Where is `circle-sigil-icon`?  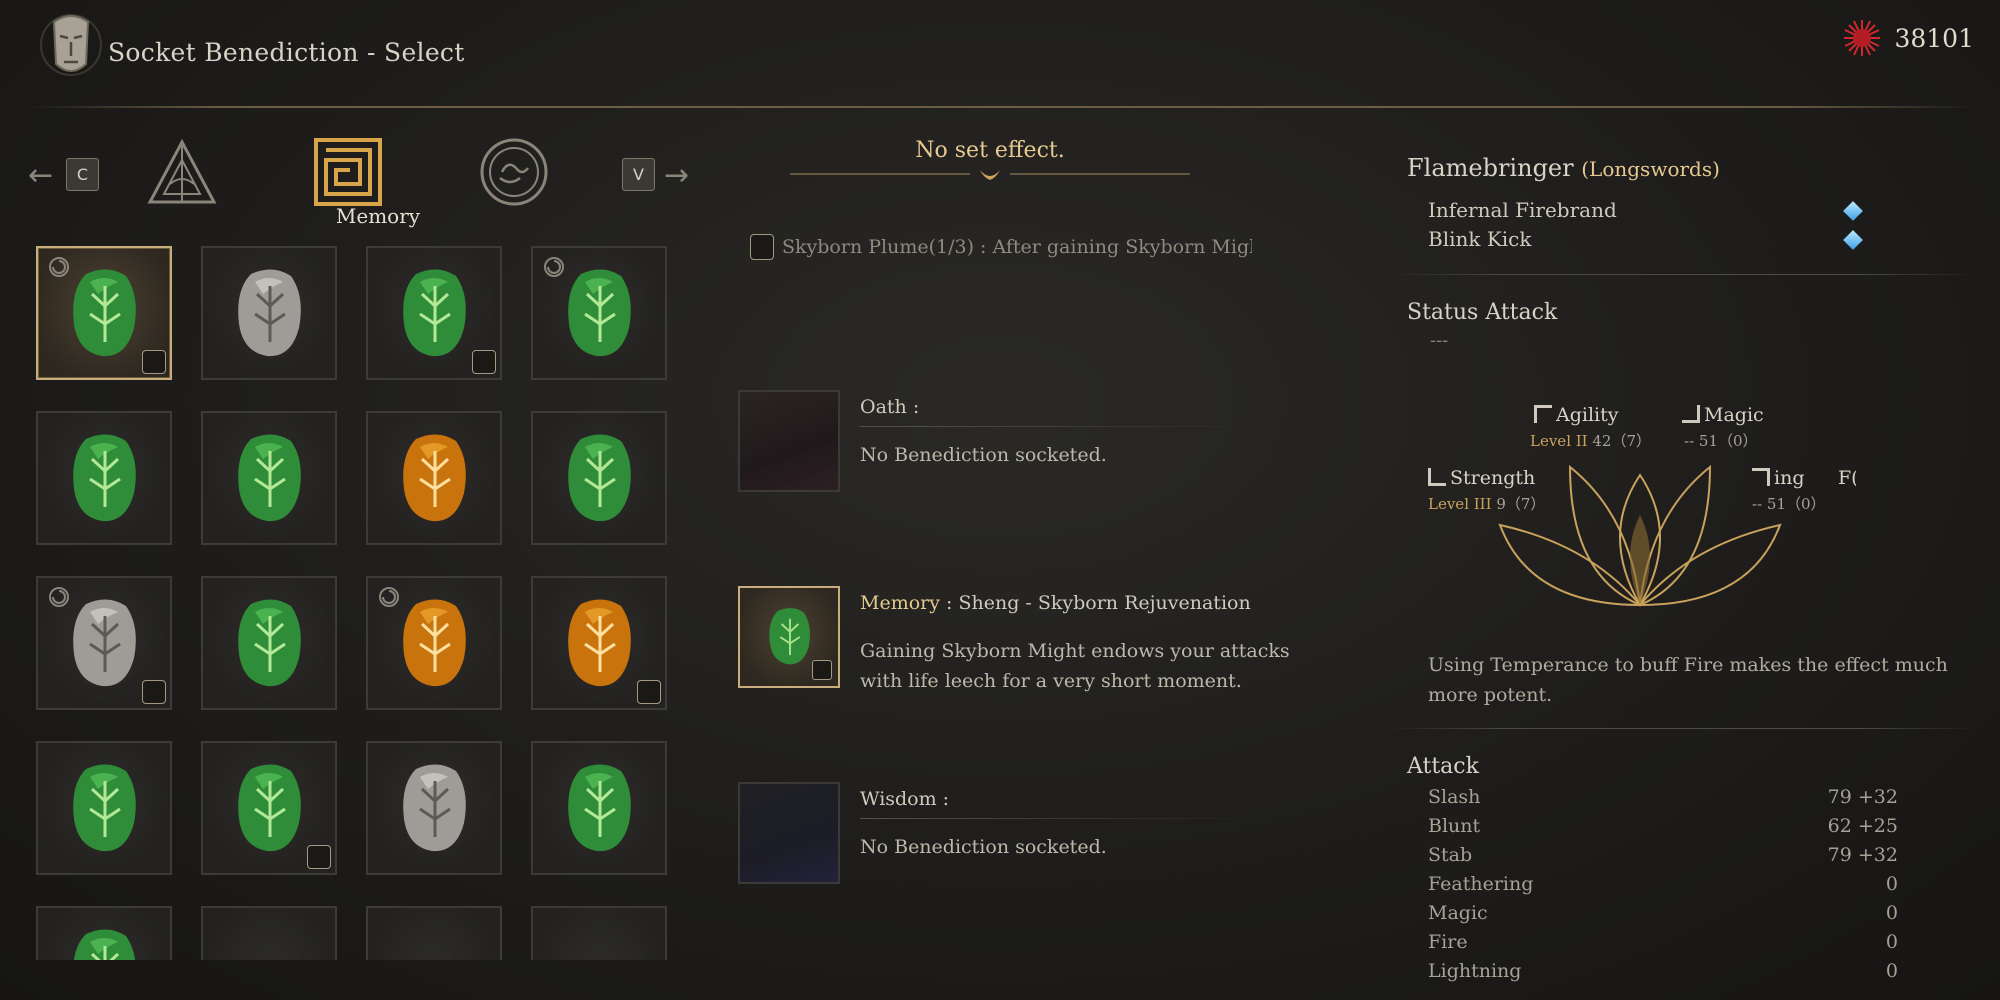 circle-sigil-icon is located at coordinates (514, 172).